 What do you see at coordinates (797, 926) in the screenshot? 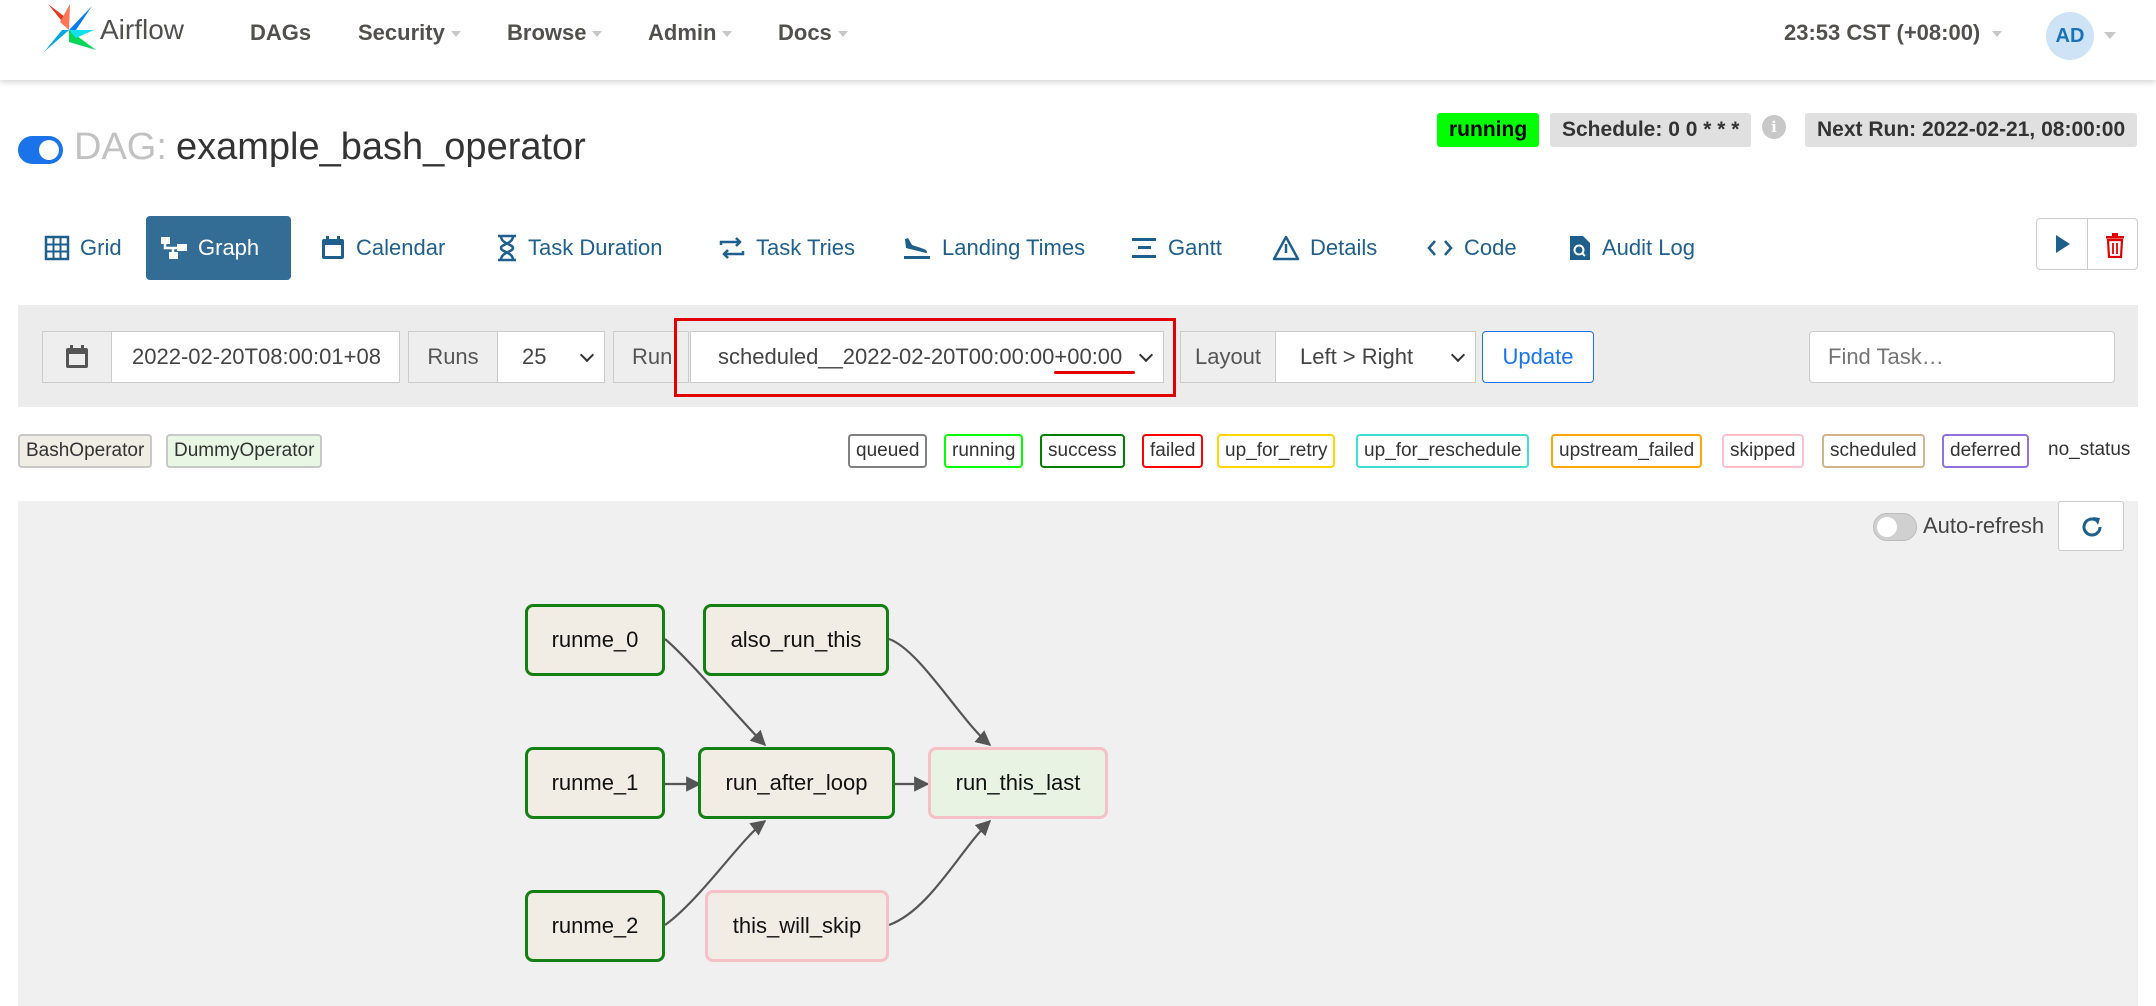
I see `task-node-this-will-skip: this_will_skip` at bounding box center [797, 926].